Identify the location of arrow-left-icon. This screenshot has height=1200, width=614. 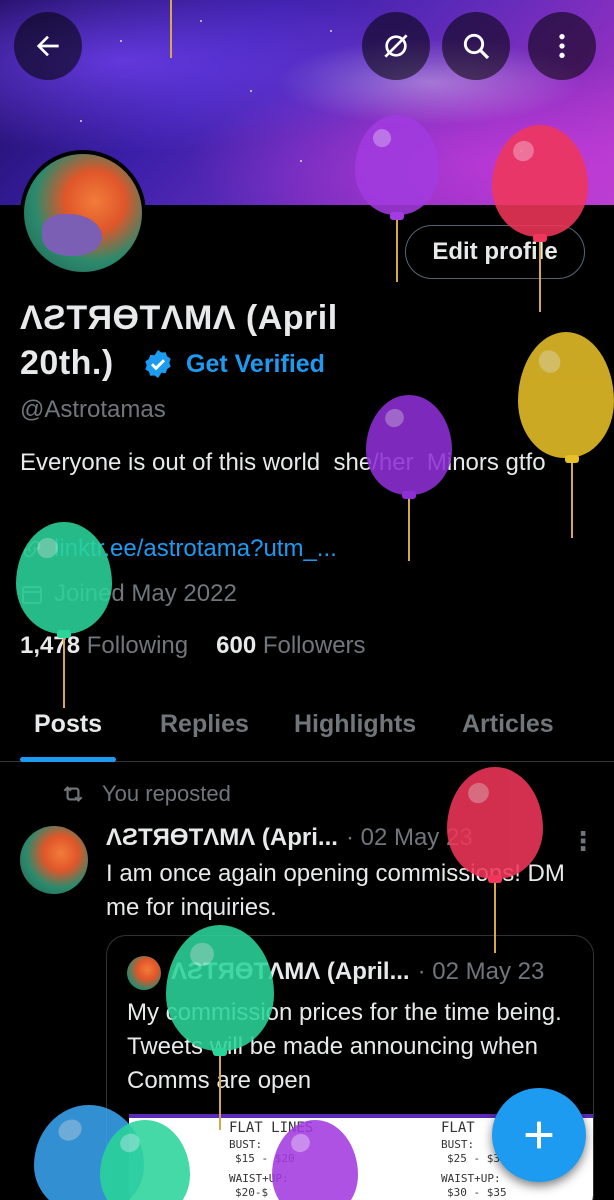
(47, 46).